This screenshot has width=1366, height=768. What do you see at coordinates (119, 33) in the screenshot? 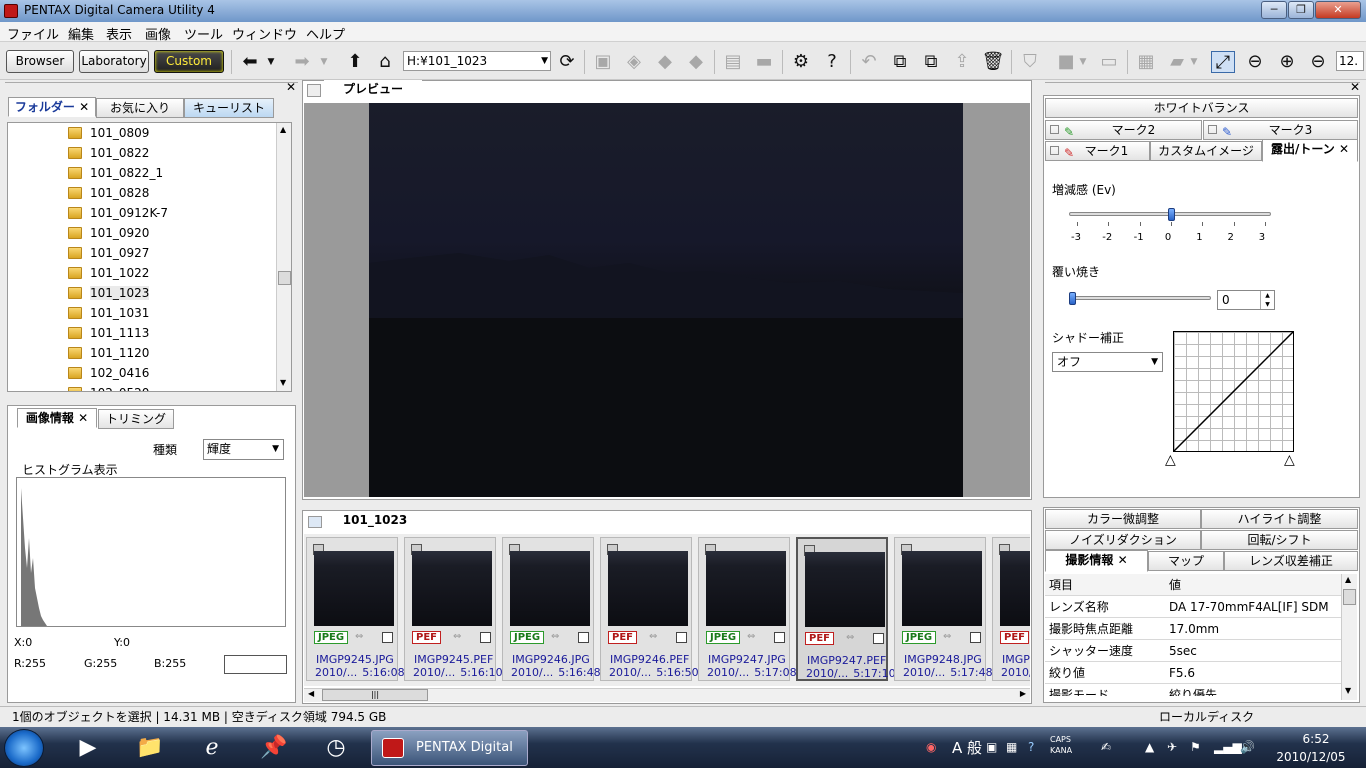
I see `menu-view: 表示` at bounding box center [119, 33].